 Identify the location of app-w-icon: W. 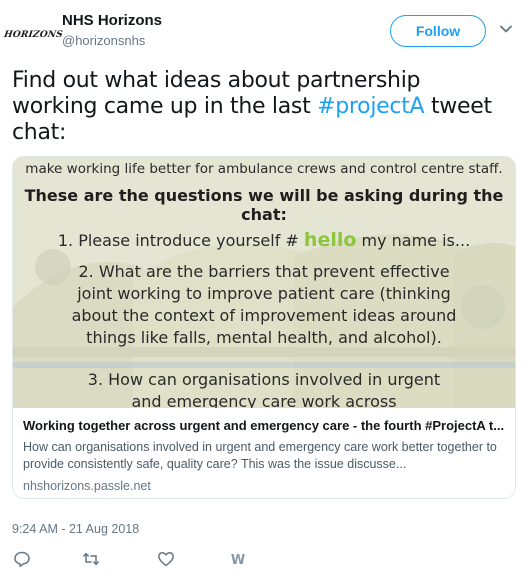
(238, 559).